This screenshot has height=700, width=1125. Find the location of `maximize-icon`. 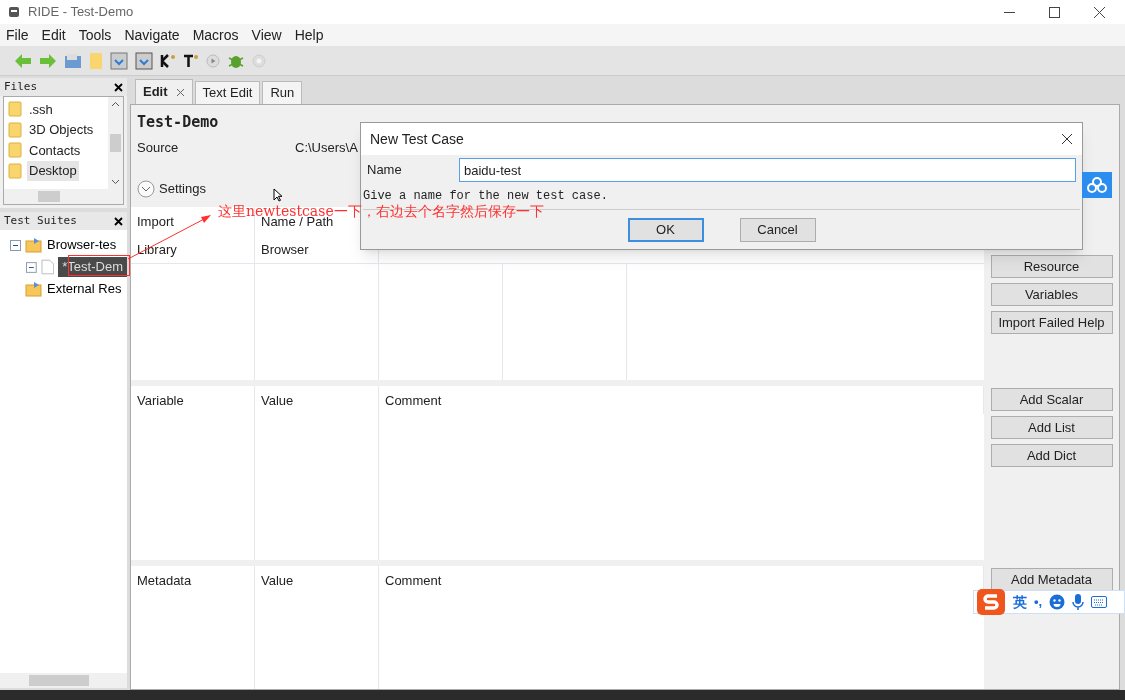

maximize-icon is located at coordinates (1054, 12).